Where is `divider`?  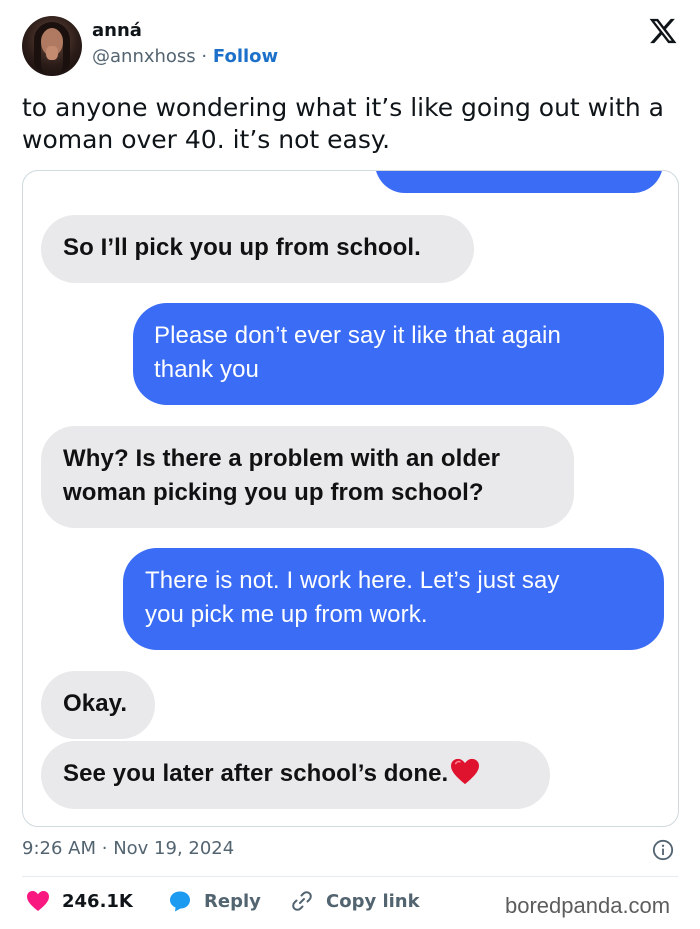 divider is located at coordinates (350, 876).